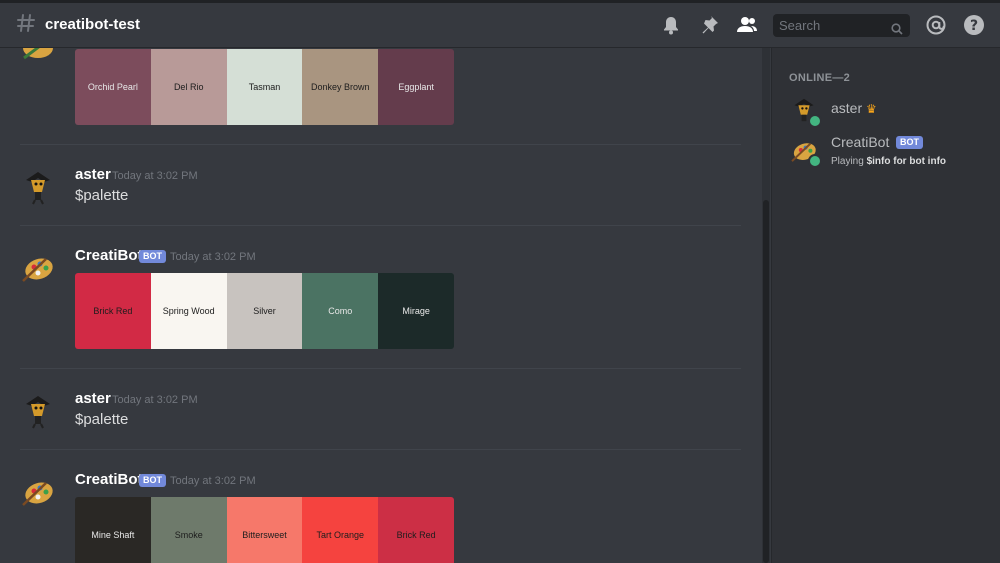 The width and height of the screenshot is (1000, 563). I want to click on crown-icon: ♛, so click(871, 109).